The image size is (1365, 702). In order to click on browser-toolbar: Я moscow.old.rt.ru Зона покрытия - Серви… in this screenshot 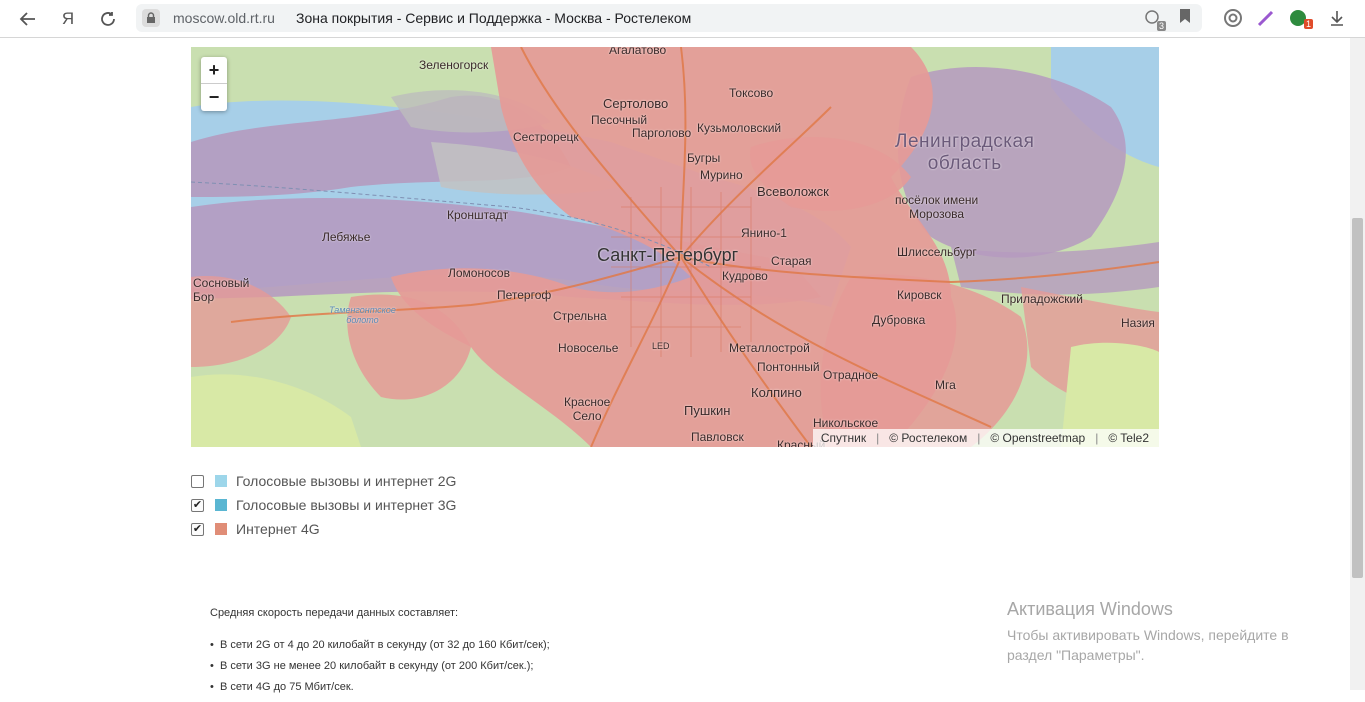, I will do `click(682, 19)`.